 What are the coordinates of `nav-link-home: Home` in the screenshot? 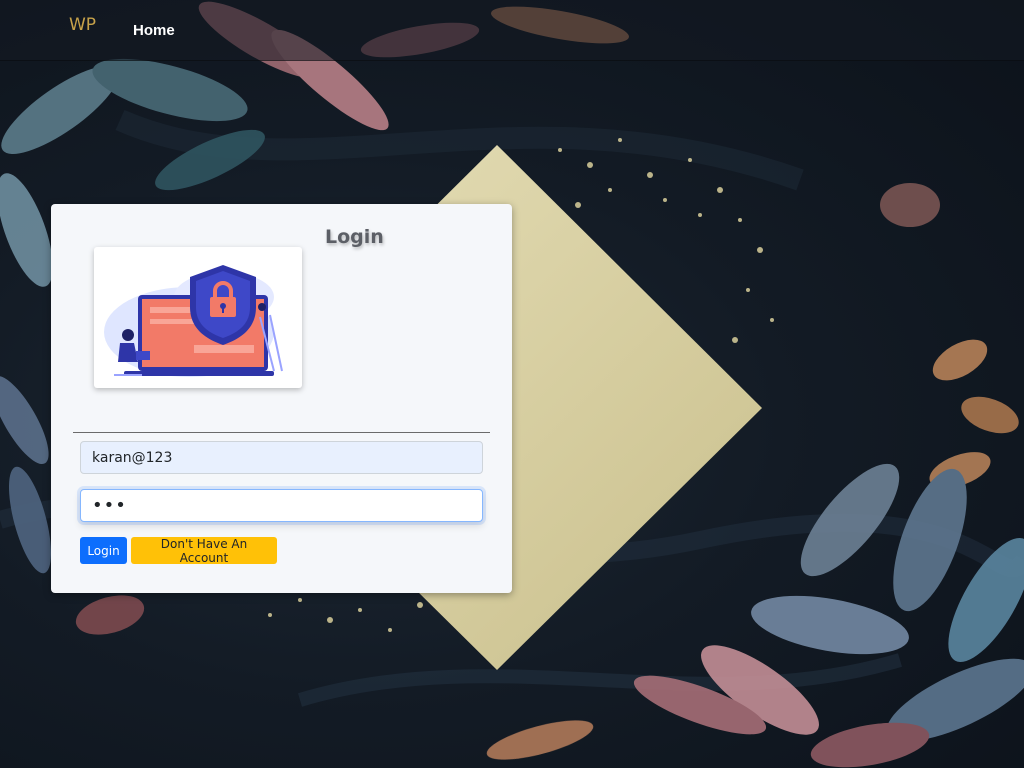 It's located at (154, 30).